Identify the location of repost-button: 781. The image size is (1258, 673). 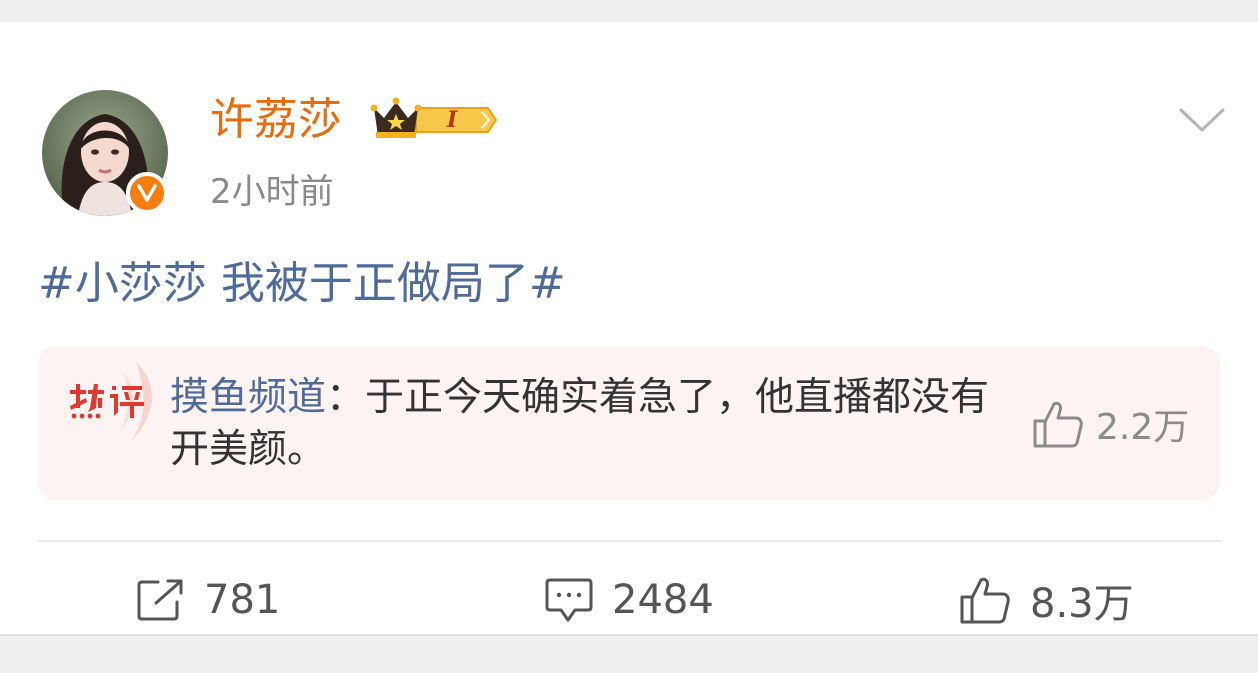
(208, 600).